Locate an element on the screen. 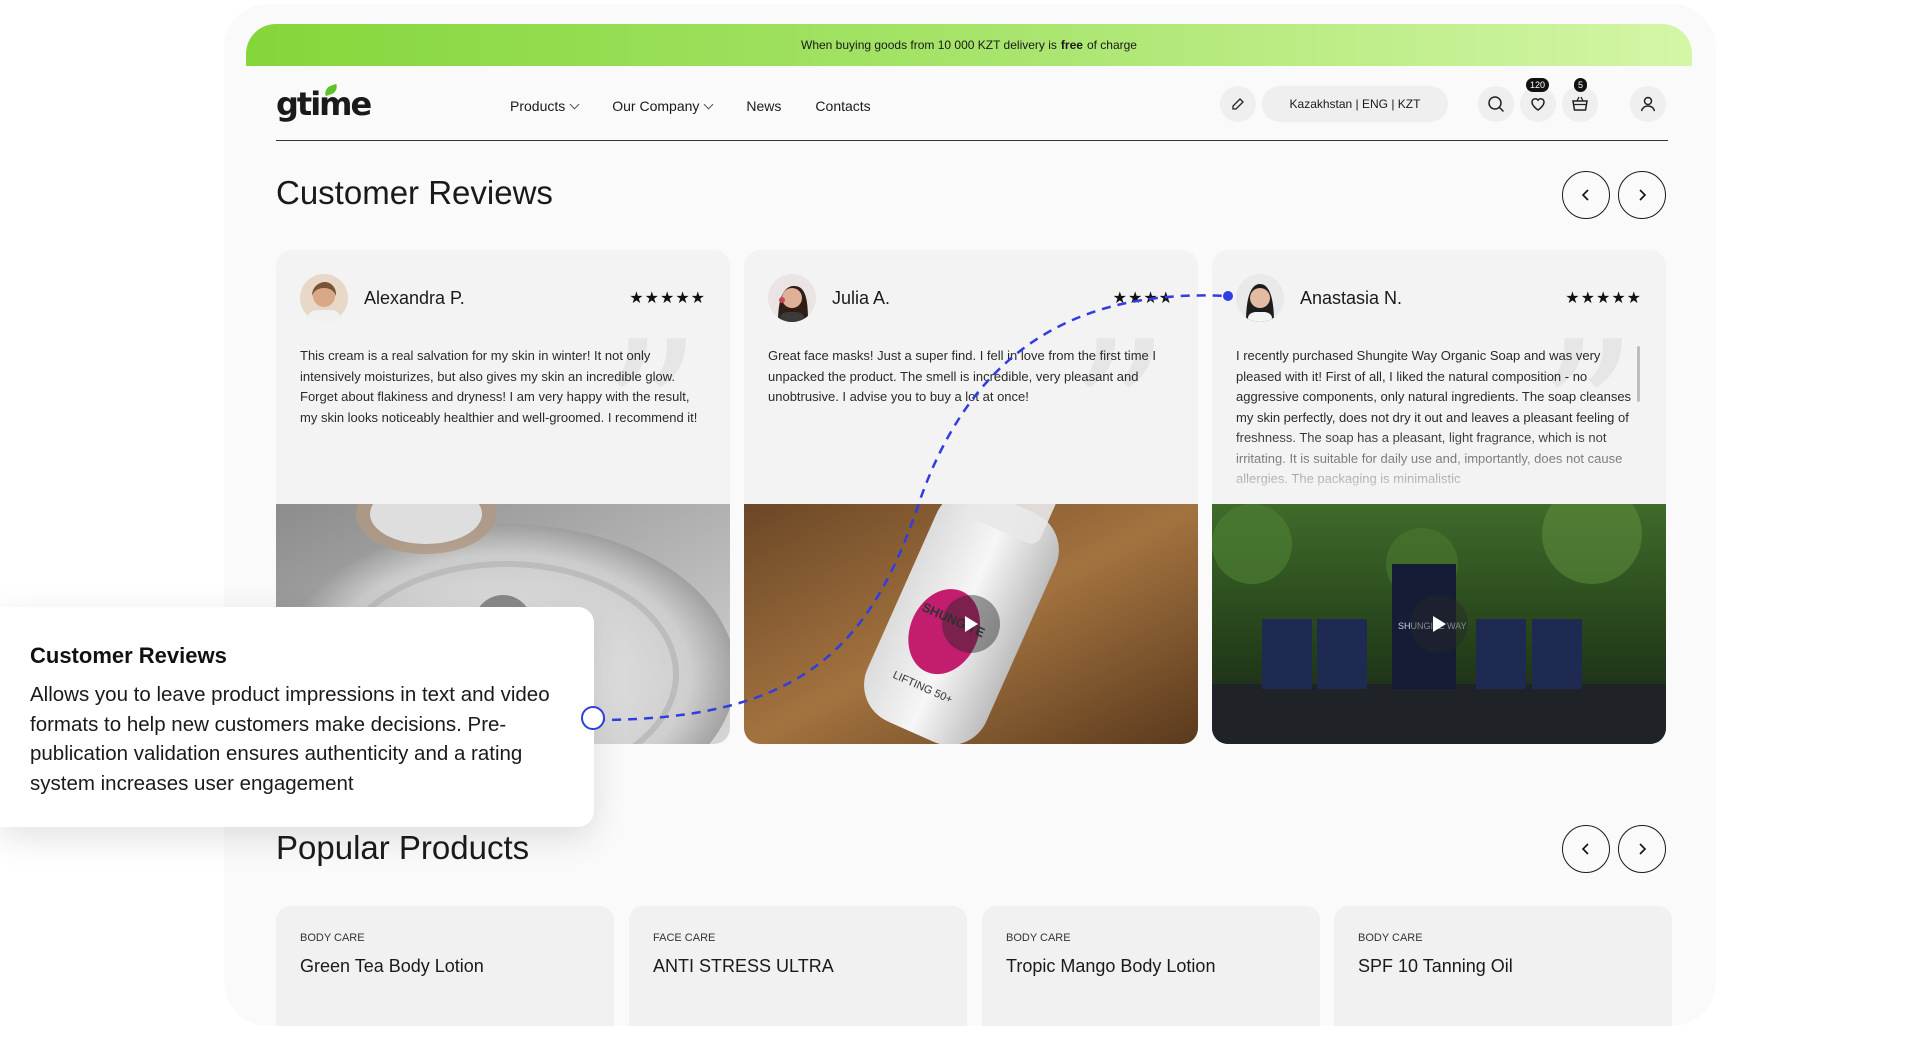 The image size is (1920, 1039). nav-label: Contacts is located at coordinates (843, 106).